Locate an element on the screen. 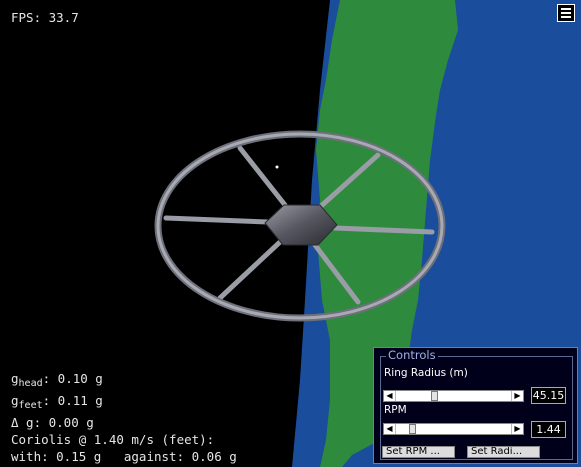 This screenshot has height=467, width=581. g-head-readout: ghead: 0.10 g is located at coordinates (57, 380).